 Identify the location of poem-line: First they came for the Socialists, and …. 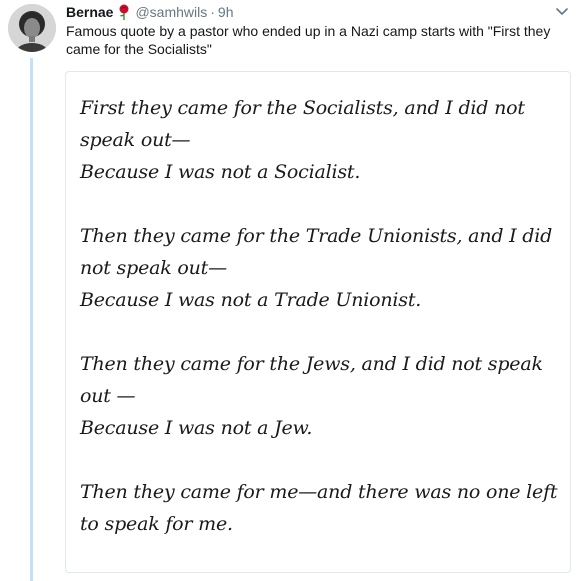
(302, 124).